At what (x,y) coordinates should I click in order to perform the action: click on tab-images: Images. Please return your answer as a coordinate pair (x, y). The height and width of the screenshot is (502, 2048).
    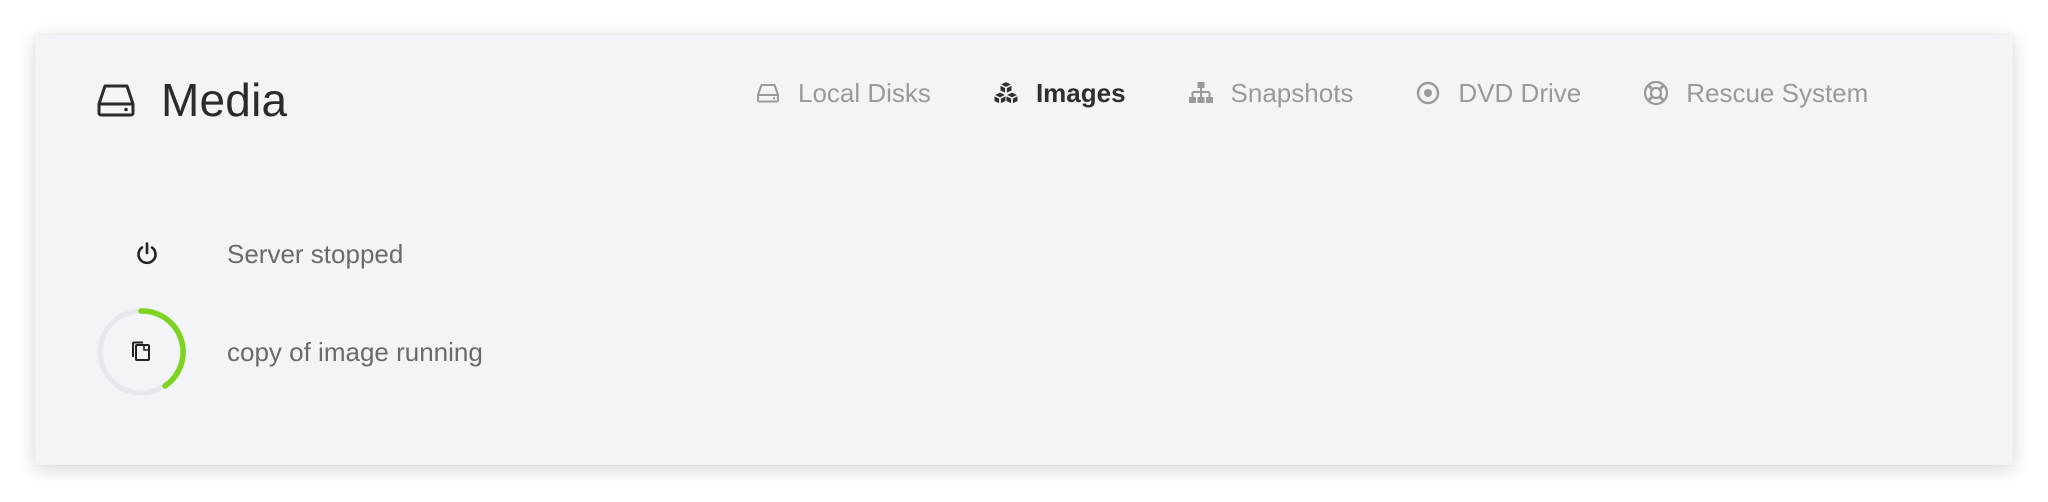
    Looking at the image, I should click on (1059, 93).